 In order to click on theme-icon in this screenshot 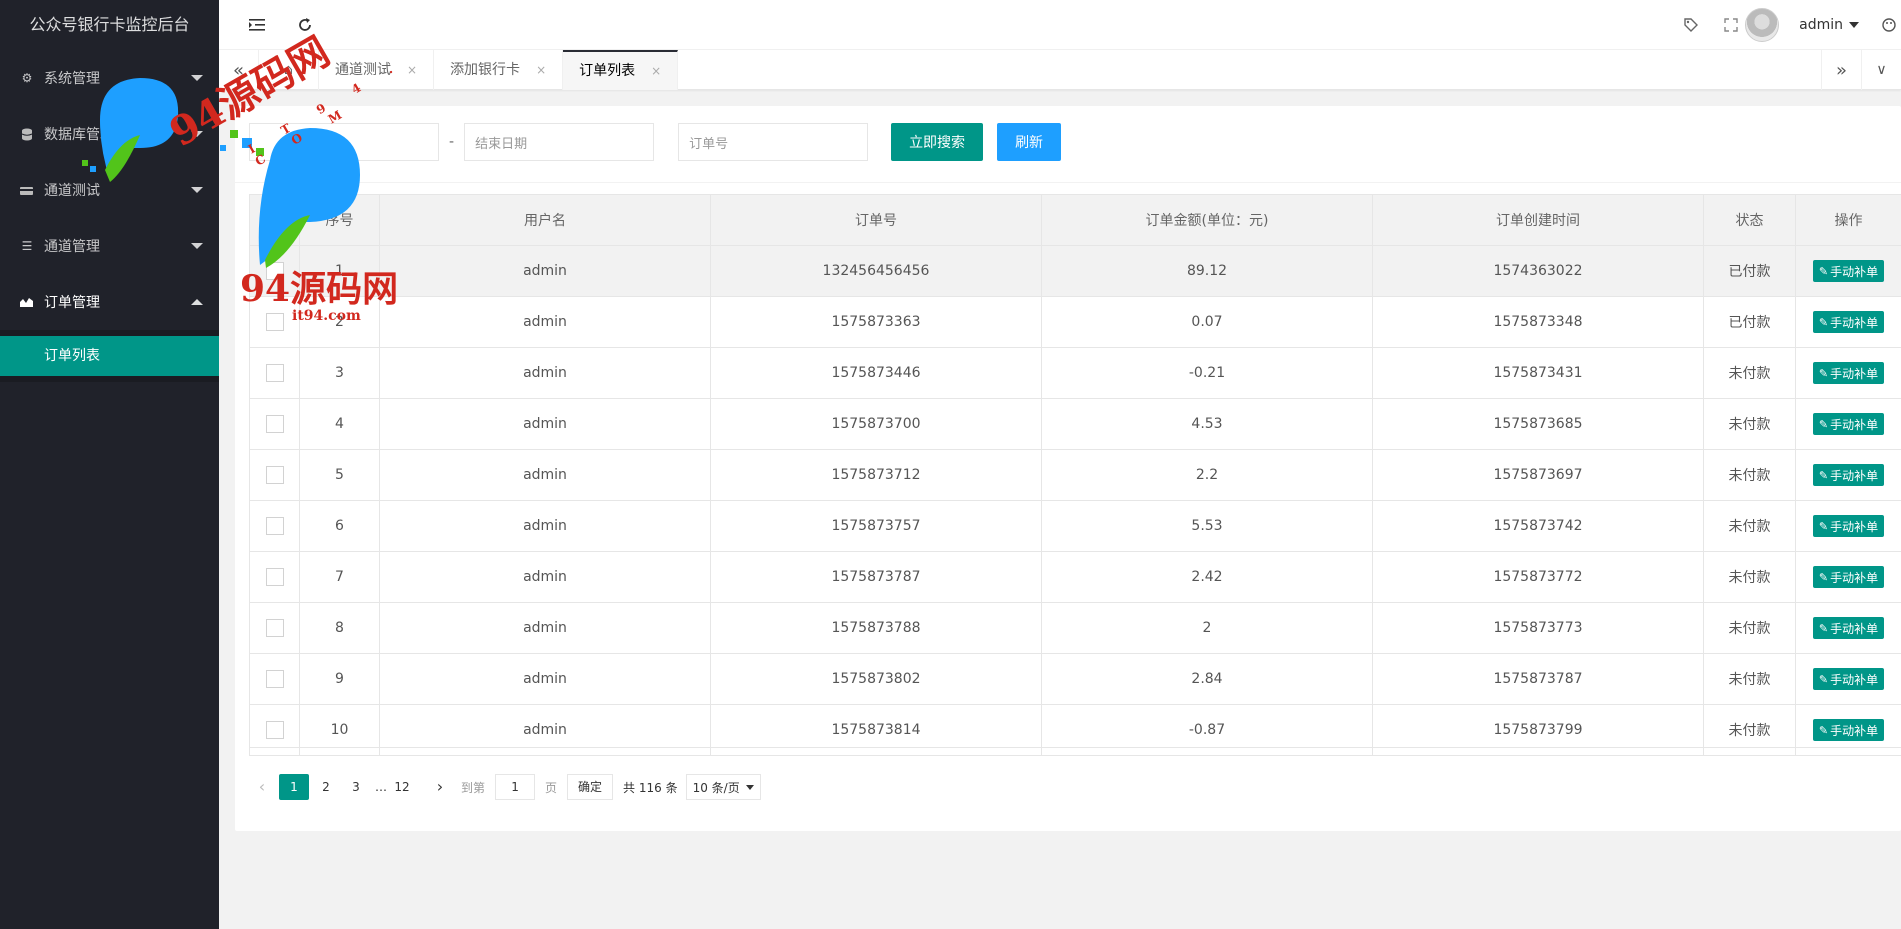, I will do `click(1889, 25)`.